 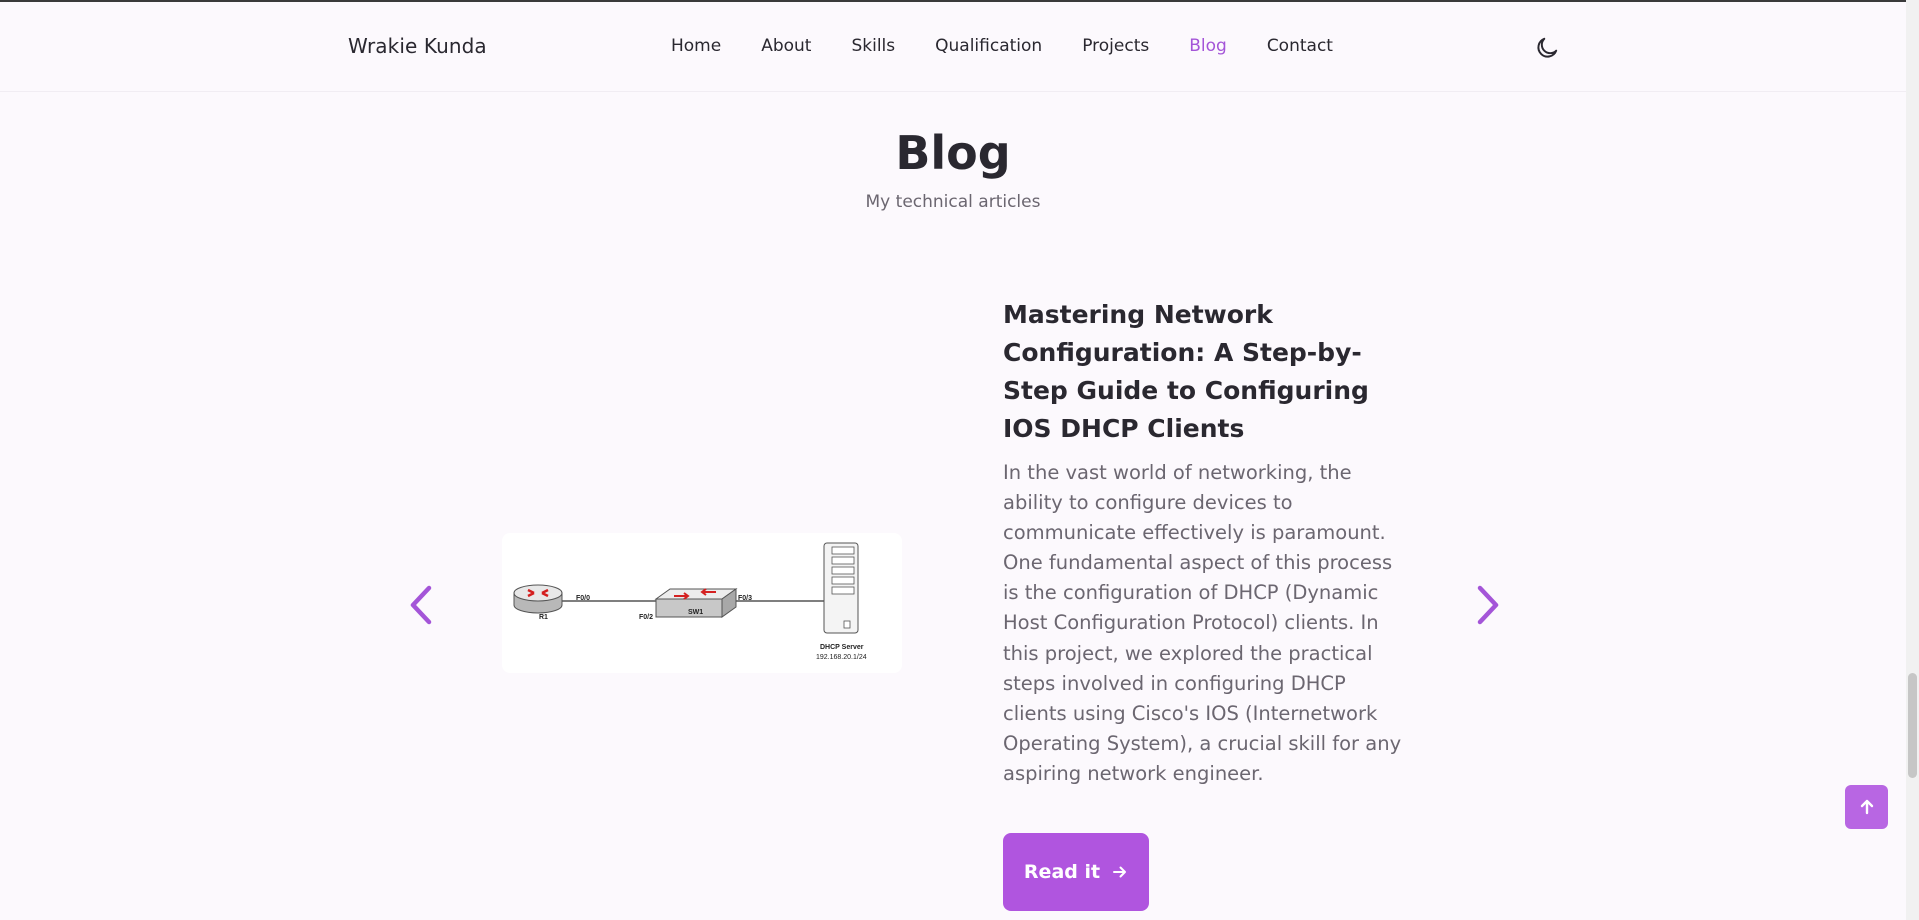 What do you see at coordinates (1300, 46) in the screenshot?
I see `nav-contact: Contact` at bounding box center [1300, 46].